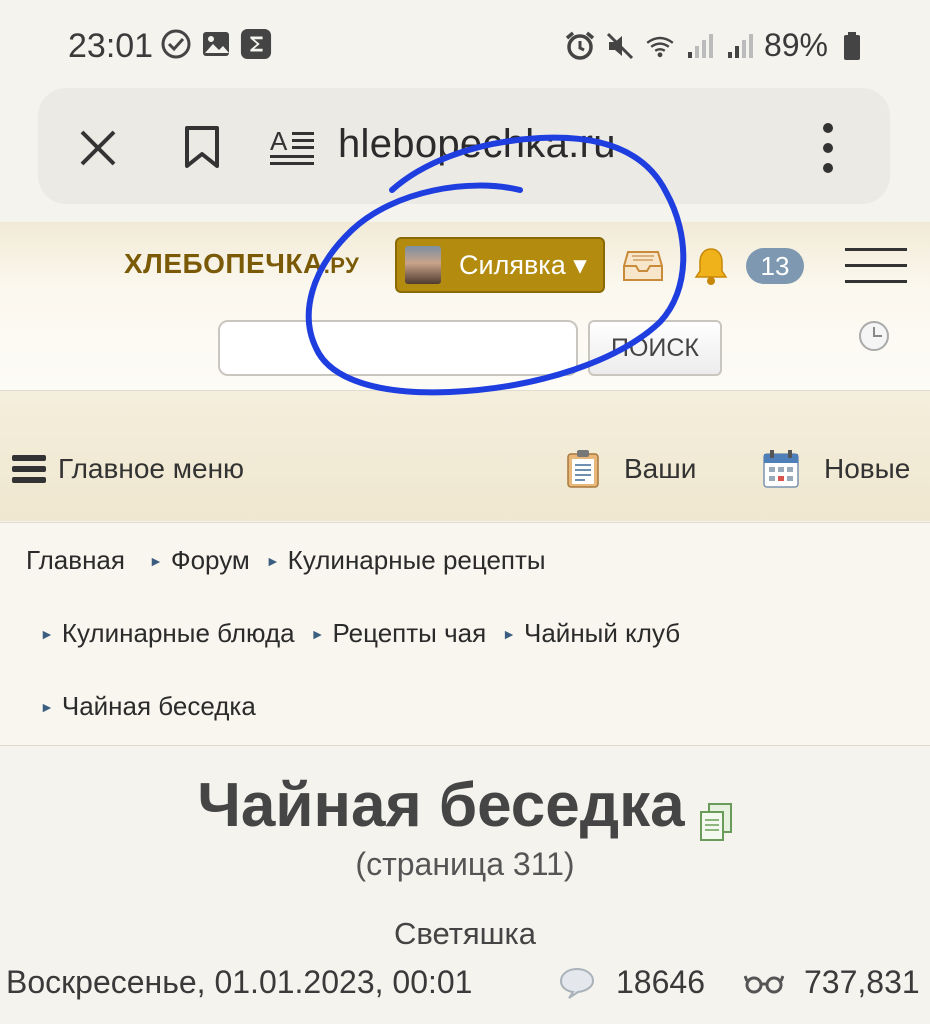  Describe the element at coordinates (465, 934) in the screenshot. I see `topic-author: Светяшка` at that location.